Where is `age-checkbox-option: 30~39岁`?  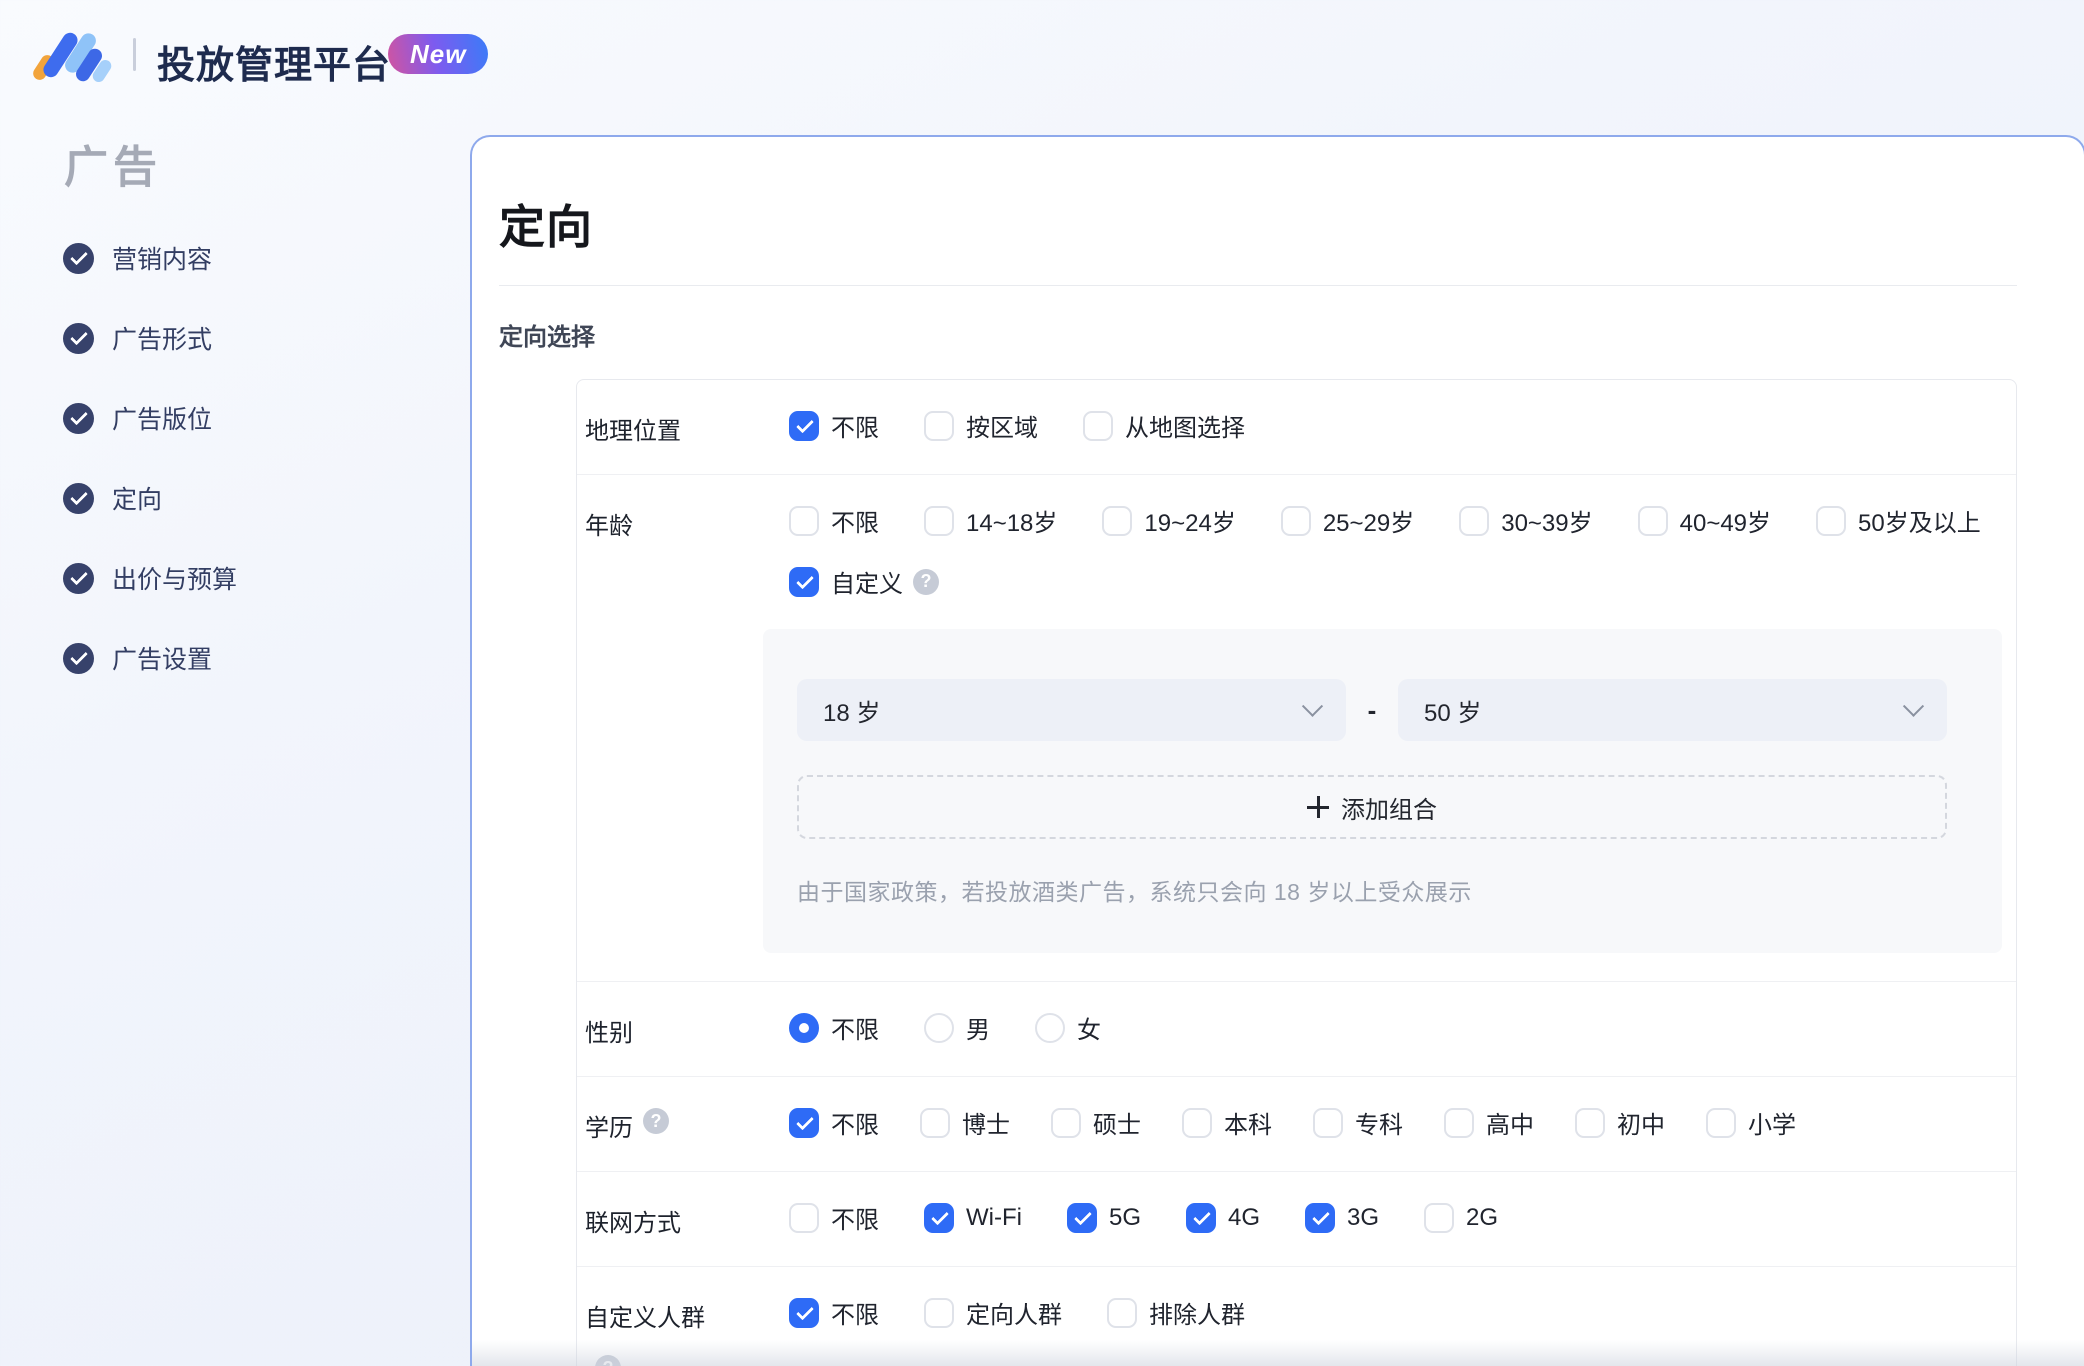 age-checkbox-option: 30~39岁 is located at coordinates (1526, 520).